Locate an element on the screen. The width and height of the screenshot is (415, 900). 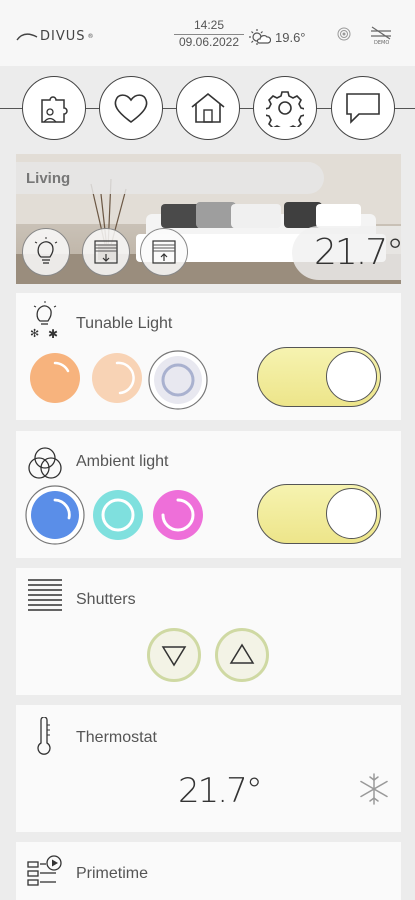
tunable-color-1-button is located at coordinates (55, 378).